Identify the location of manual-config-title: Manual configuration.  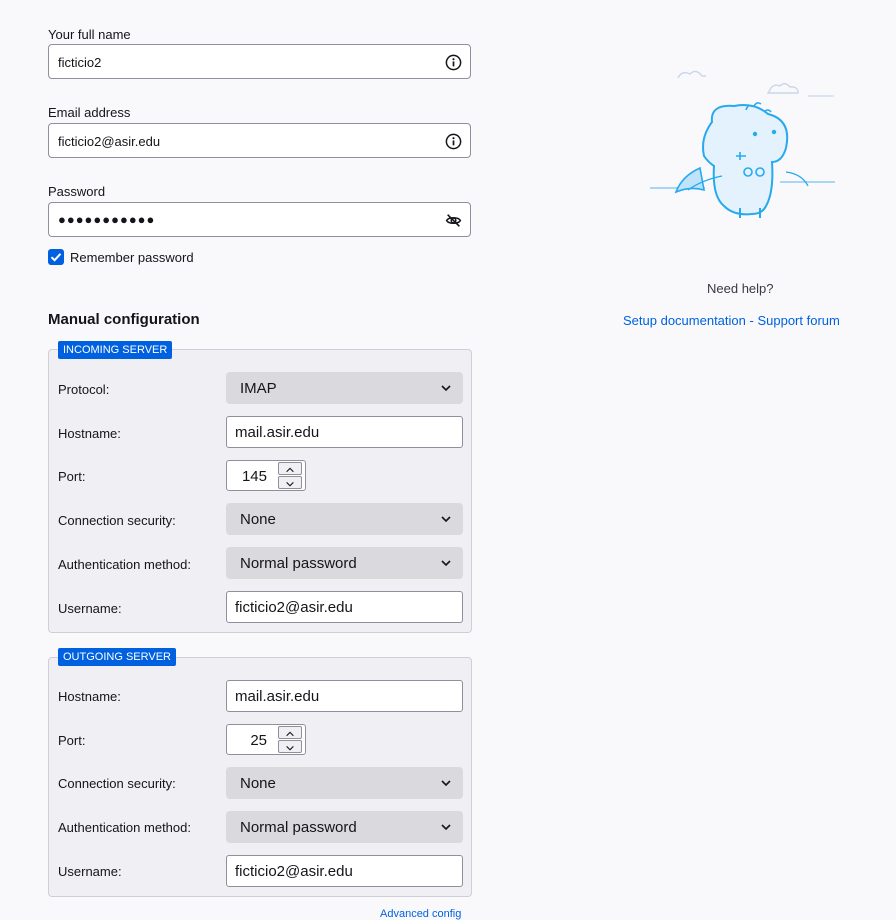
(124, 319).